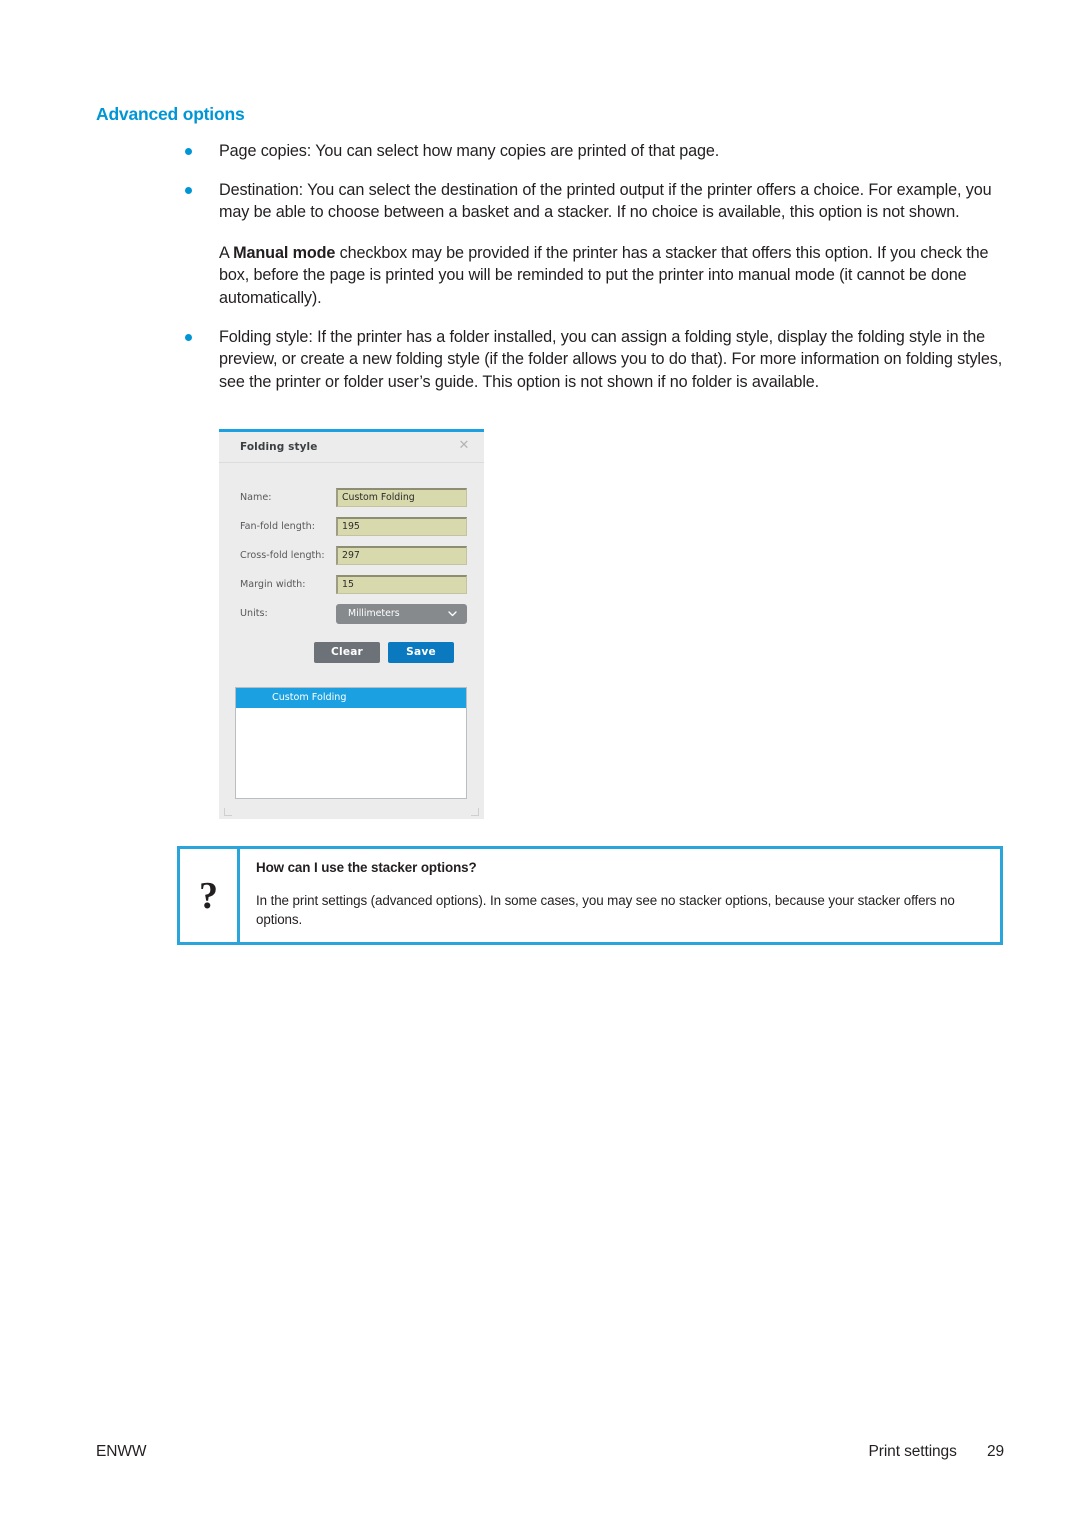 Image resolution: width=1080 pixels, height=1528 pixels. I want to click on name-field: Custom Folding, so click(401, 497).